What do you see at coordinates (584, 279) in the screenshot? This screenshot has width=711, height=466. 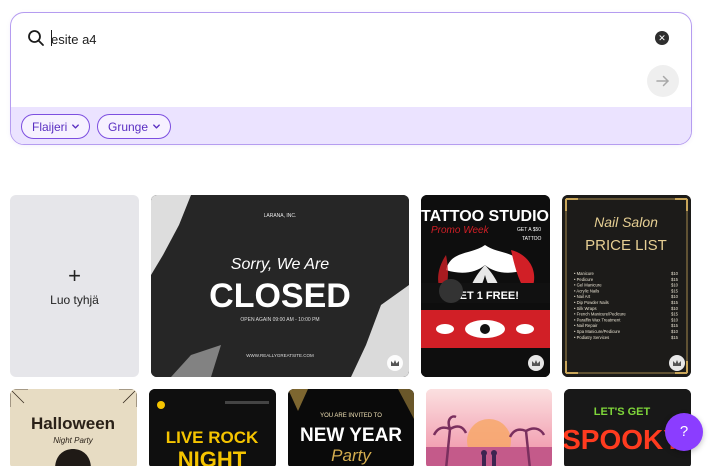 I see `price-list-item-name: • Pedicure` at bounding box center [584, 279].